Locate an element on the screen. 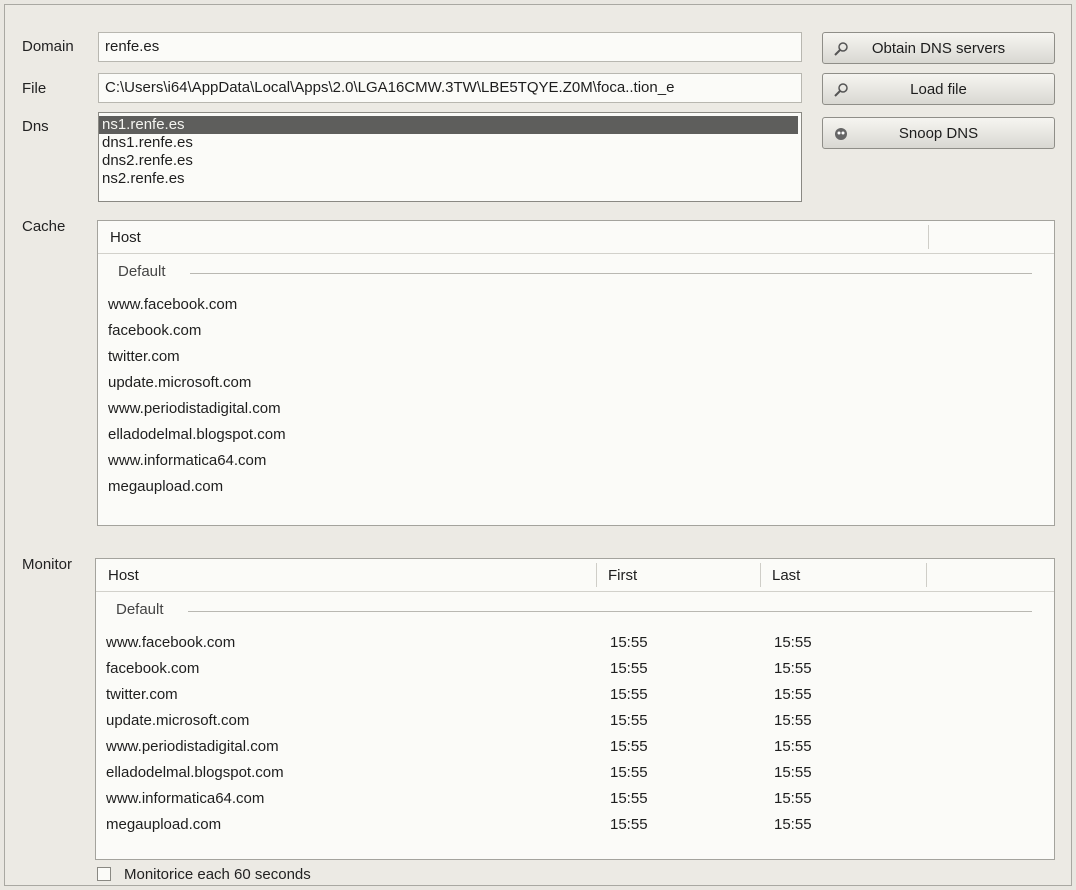 This screenshot has height=890, width=1076. list-item: megaupload.com is located at coordinates (576, 487).